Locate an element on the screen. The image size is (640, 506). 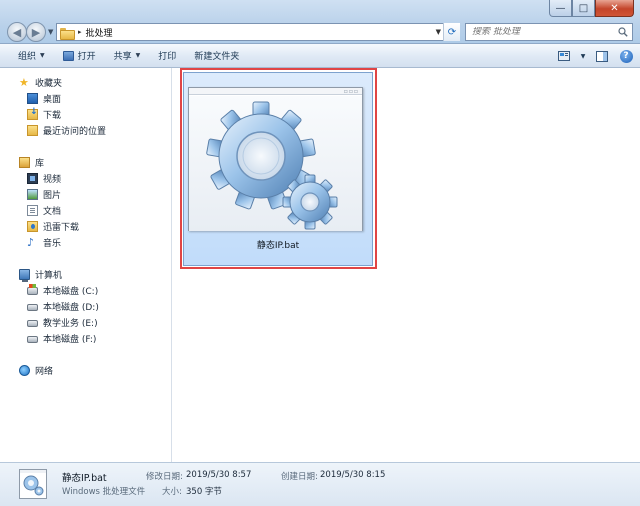
refresh-button: ⟳ is located at coordinates (451, 32).